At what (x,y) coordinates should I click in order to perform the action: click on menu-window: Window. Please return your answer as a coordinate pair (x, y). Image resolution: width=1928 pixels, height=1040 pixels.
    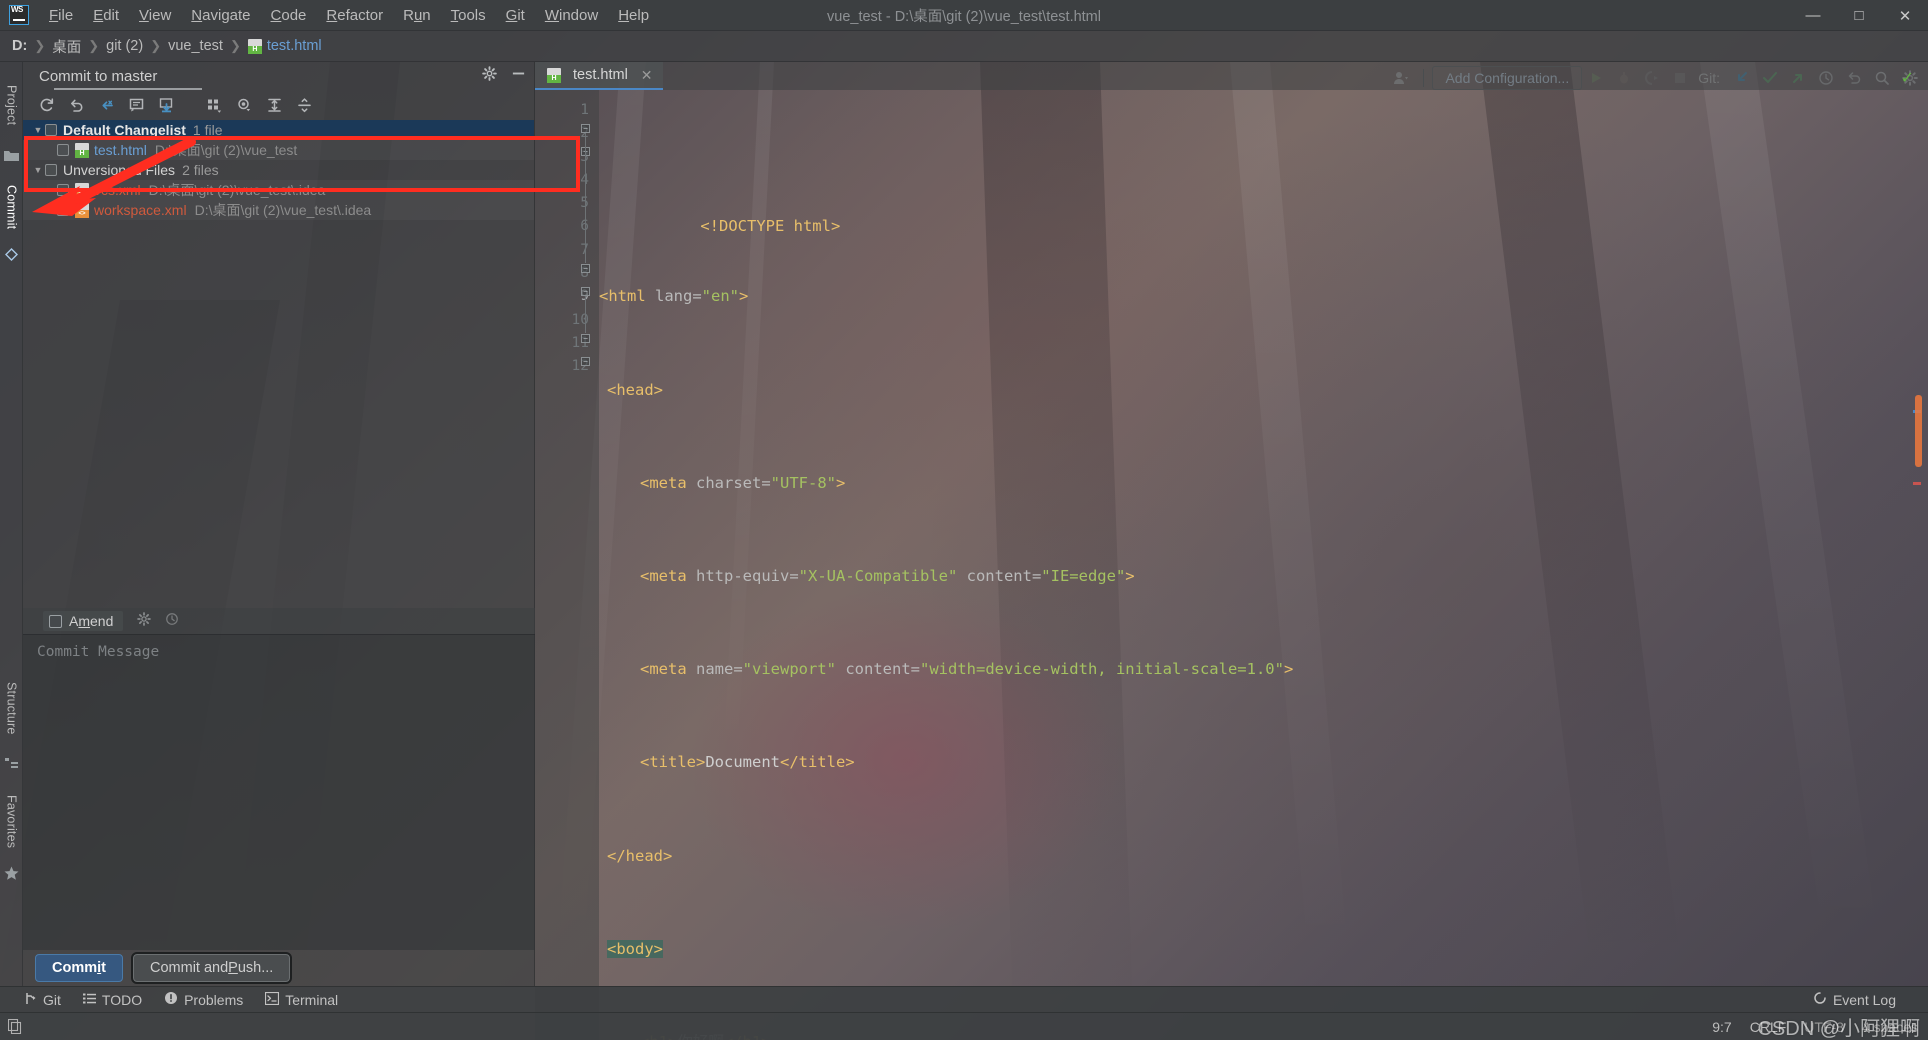
    Looking at the image, I should click on (571, 15).